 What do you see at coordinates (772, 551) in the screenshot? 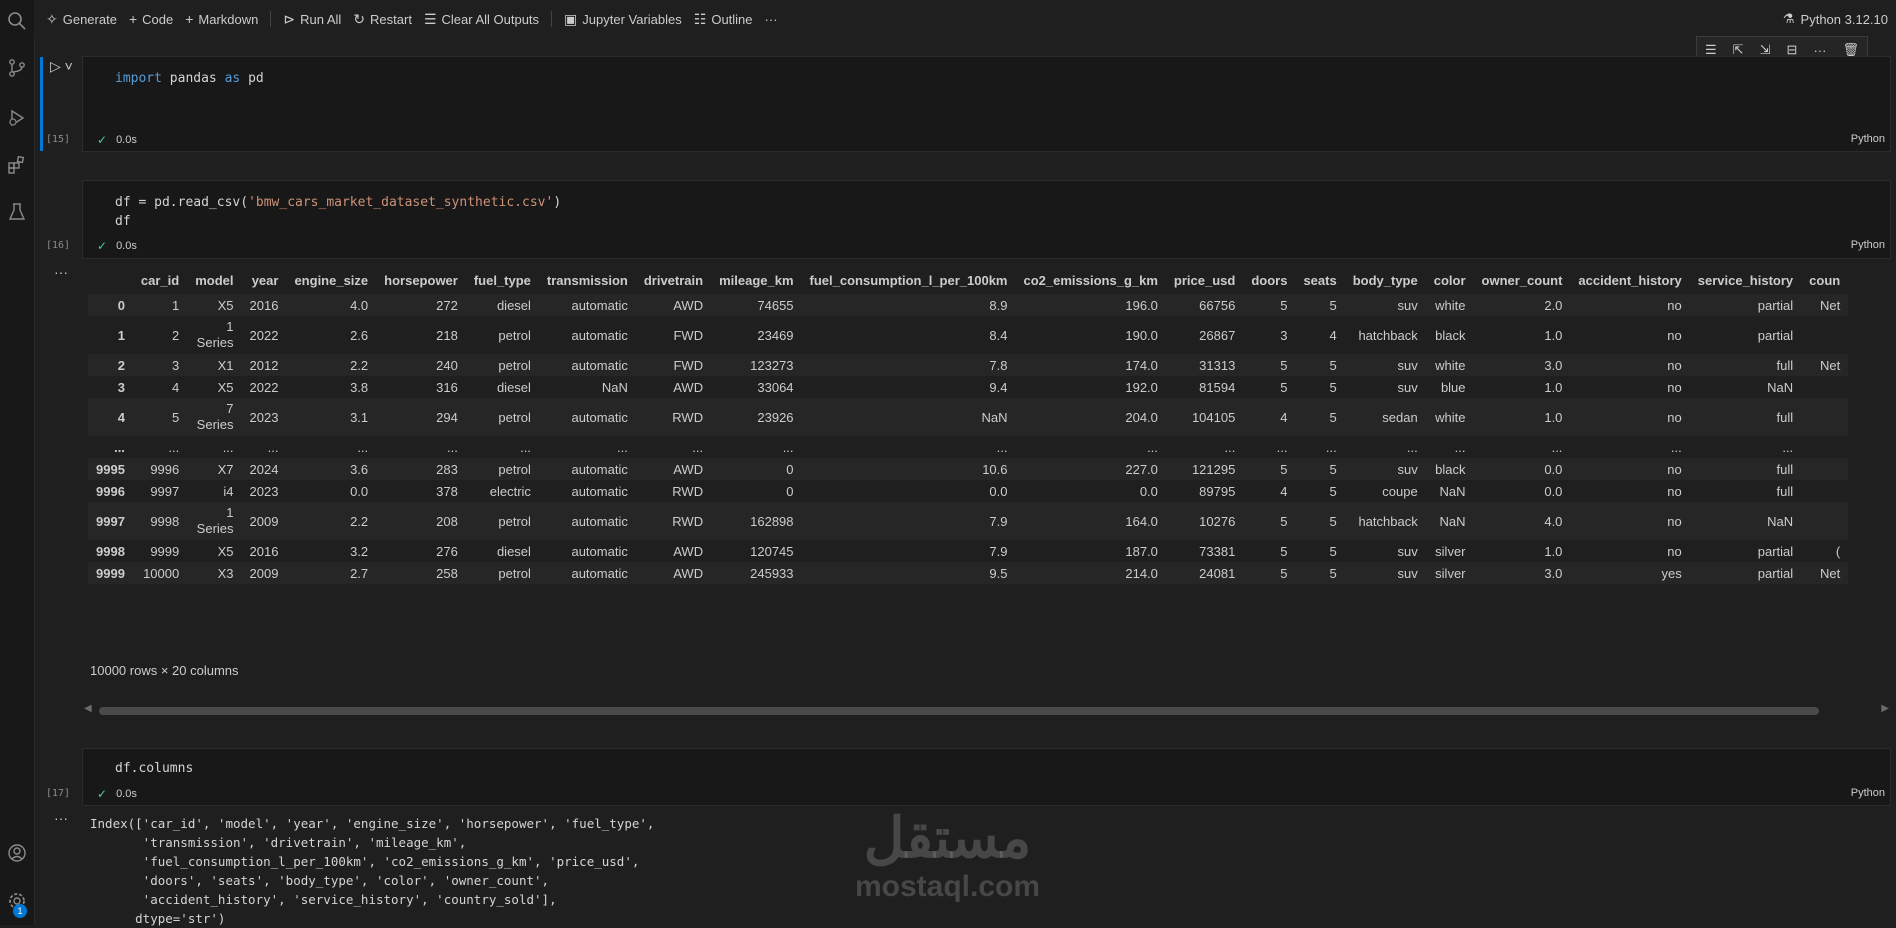
I see `table-cell: 120745` at bounding box center [772, 551].